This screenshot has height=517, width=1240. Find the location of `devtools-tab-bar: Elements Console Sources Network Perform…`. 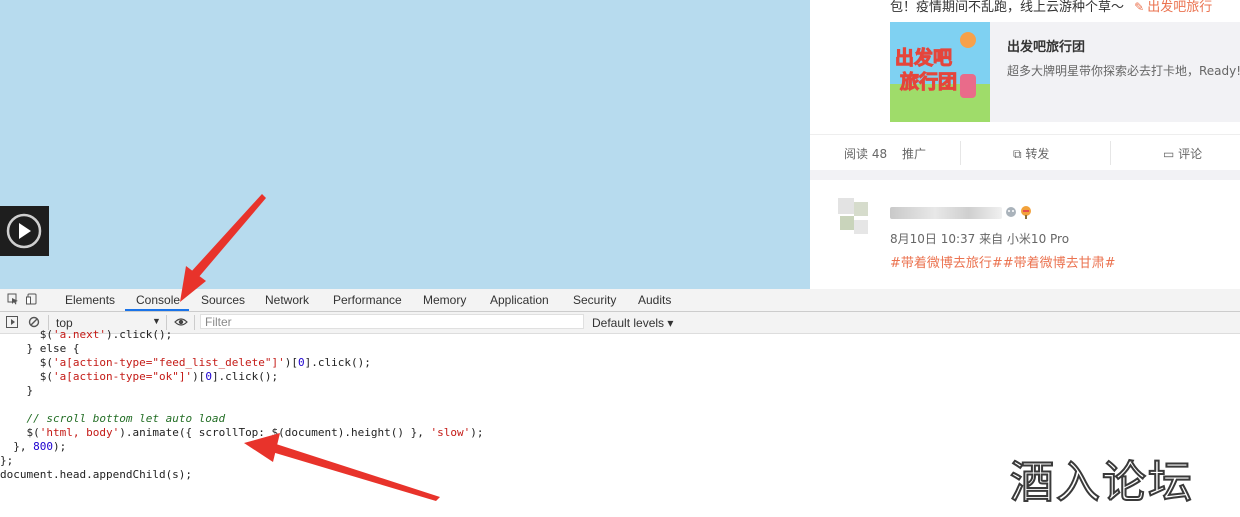

devtools-tab-bar: Elements Console Sources Network Perform… is located at coordinates (620, 300).